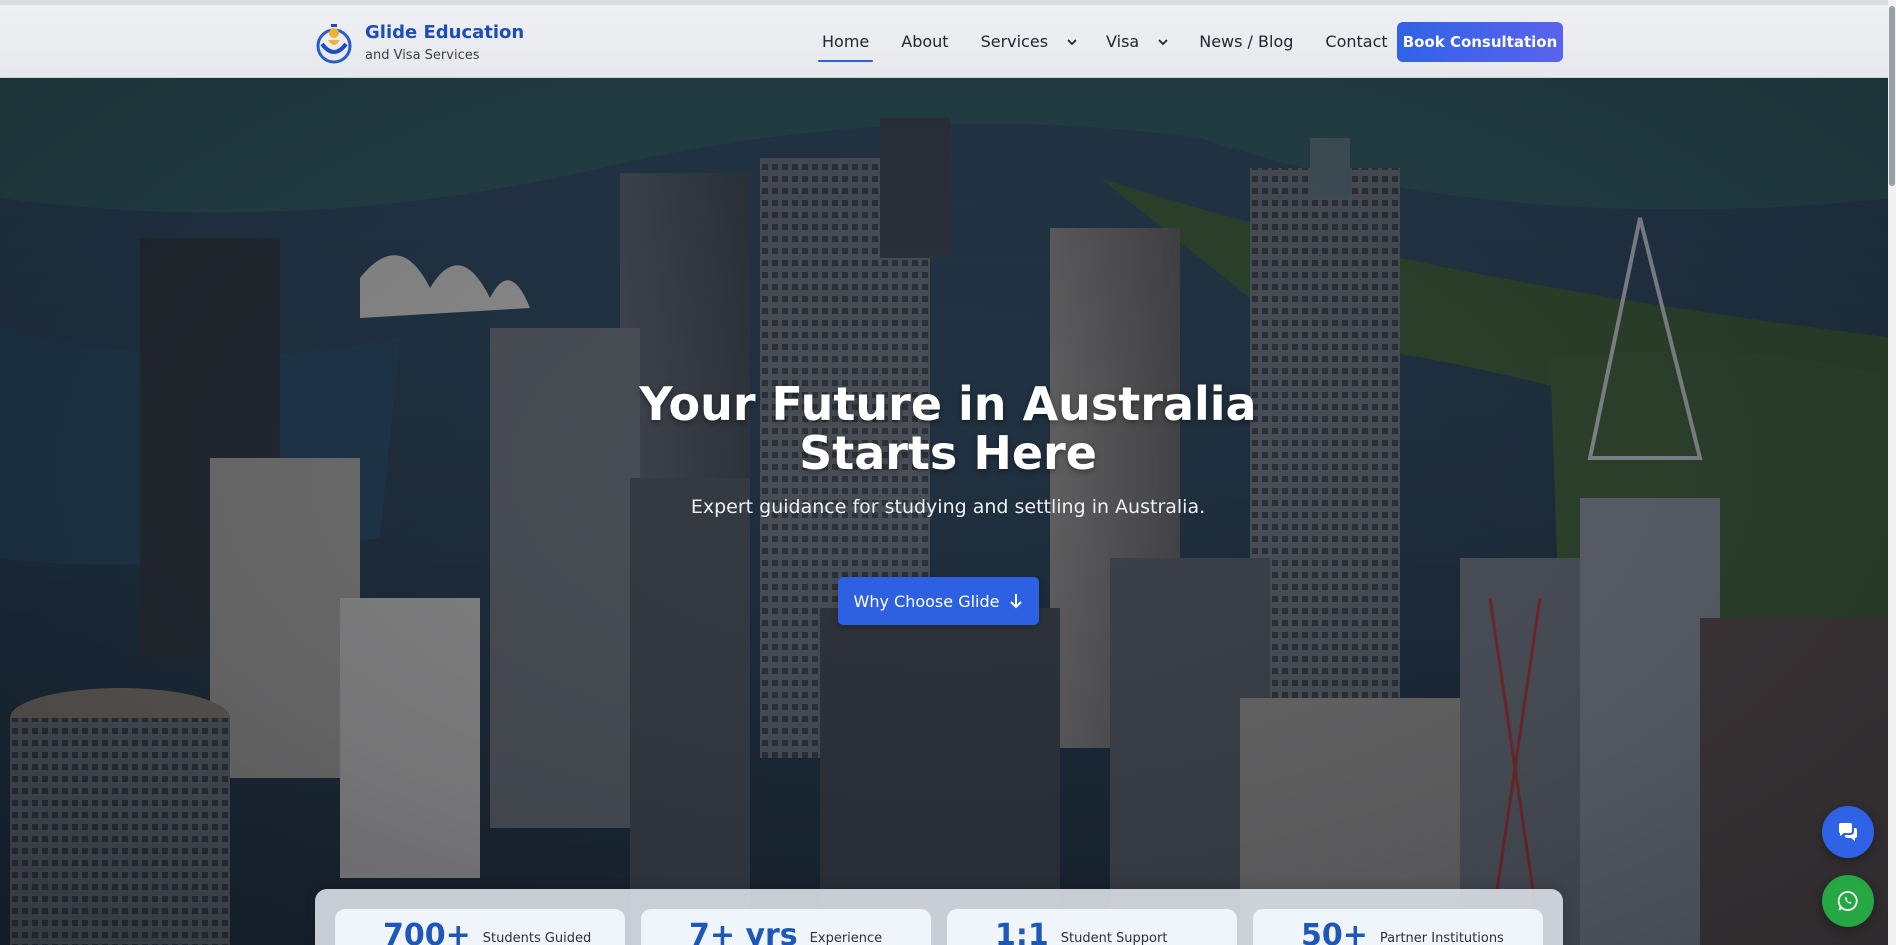 The height and width of the screenshot is (945, 1896). I want to click on nav-home: Home, so click(845, 47).